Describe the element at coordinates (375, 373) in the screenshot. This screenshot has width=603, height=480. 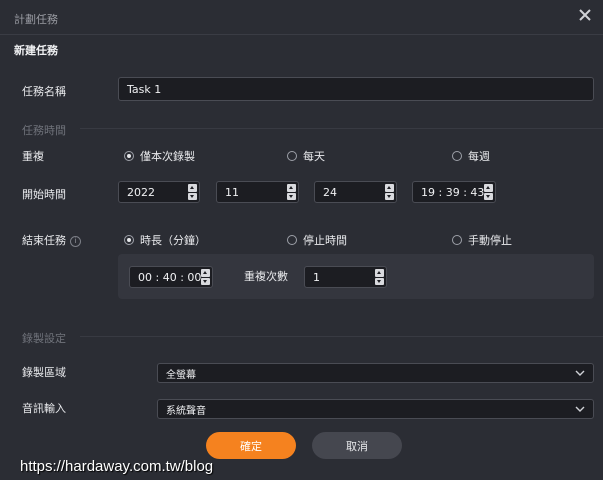
I see `record-area-select: 全螢幕` at that location.